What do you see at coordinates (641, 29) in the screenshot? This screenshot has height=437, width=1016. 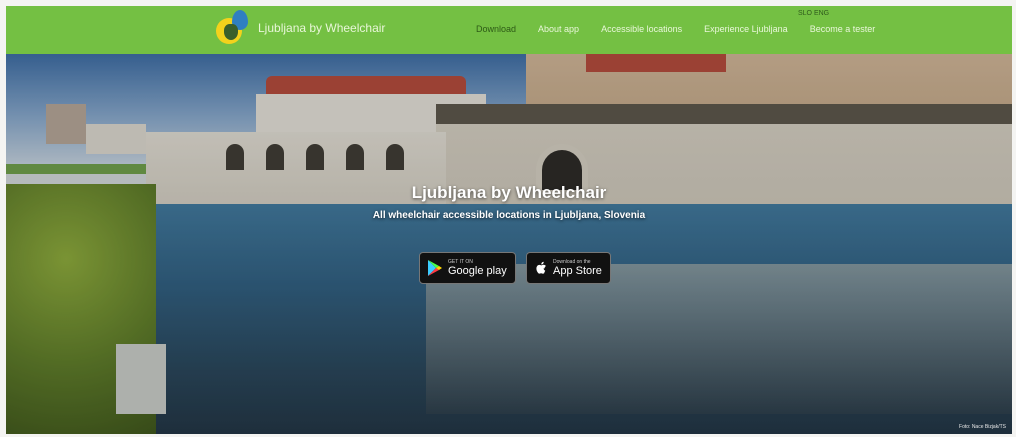 I see `nav-link-locations: Accessible locations` at bounding box center [641, 29].